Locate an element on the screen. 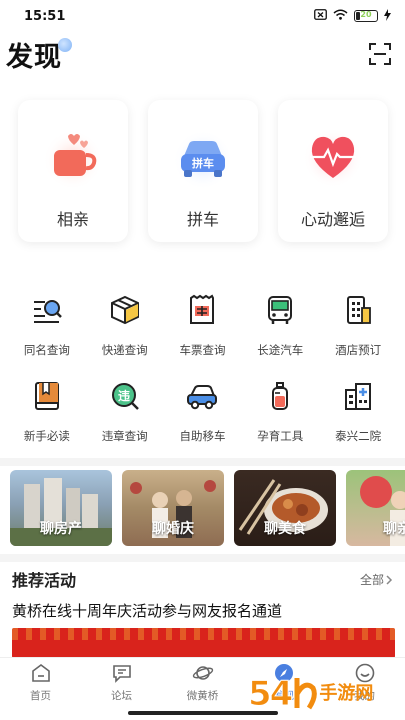 This screenshot has width=405, height=720. nav-item-forum: 论坛 is located at coordinates (122, 683).